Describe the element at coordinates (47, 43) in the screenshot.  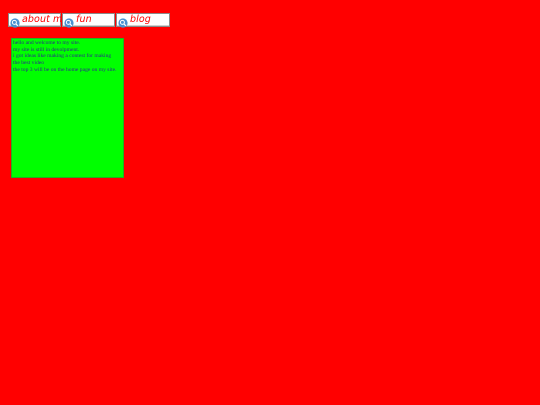
I see `welcome-line: hello and welcome to my site.` at that location.